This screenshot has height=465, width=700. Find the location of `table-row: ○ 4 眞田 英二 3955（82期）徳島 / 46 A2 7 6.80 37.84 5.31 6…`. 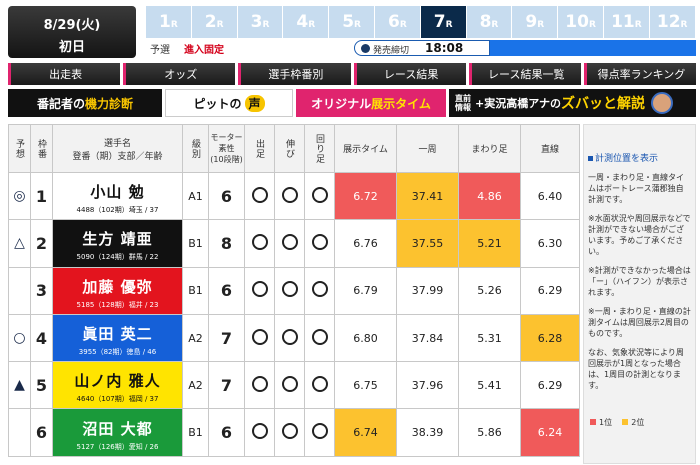

table-row: ○ 4 眞田 英二 3955（82期）徳島 / 46 A2 7 6.80 37.84 5.31 6… is located at coordinates (294, 338).